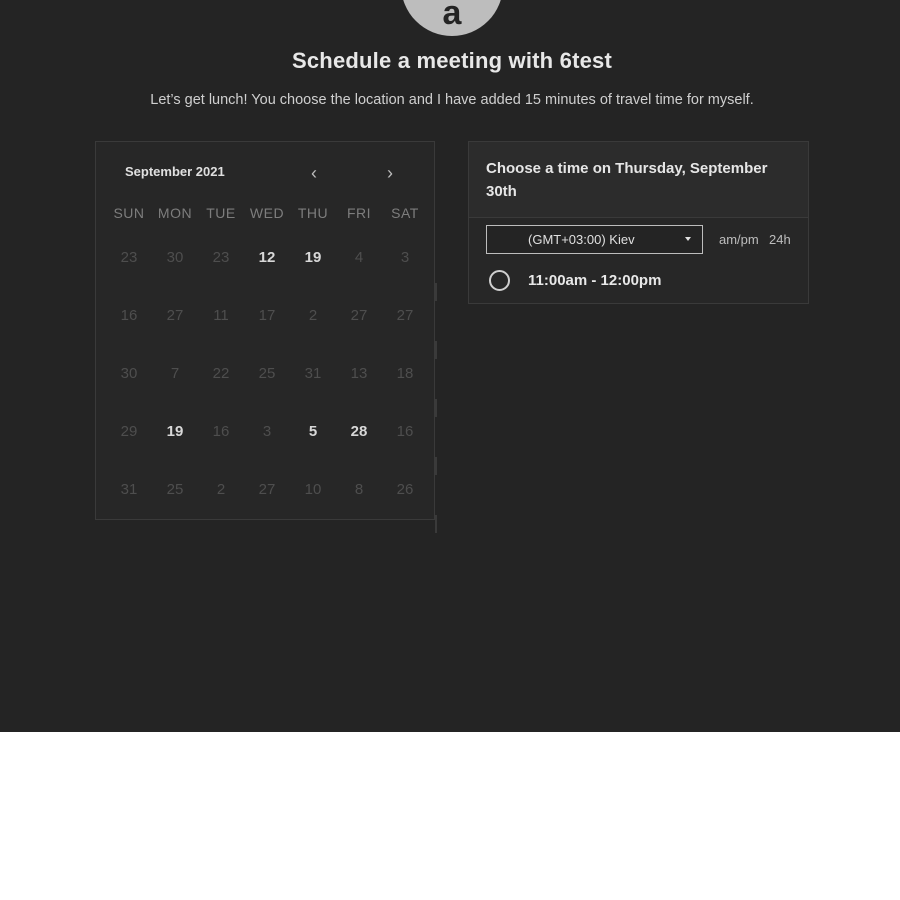 This screenshot has width=900, height=900. I want to click on time-slot-option: 11:00am - 12:00pm, so click(639, 282).